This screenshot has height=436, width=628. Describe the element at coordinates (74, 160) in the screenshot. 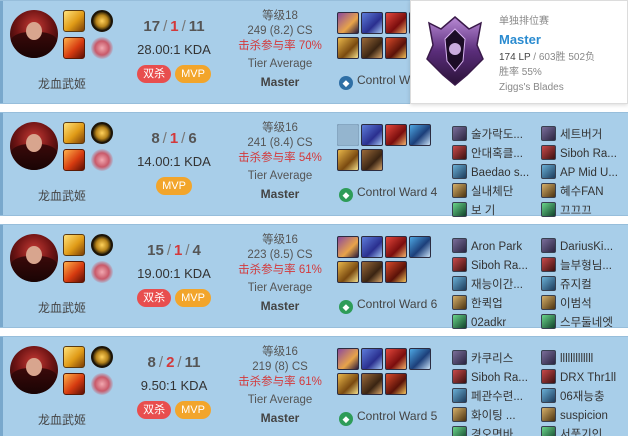

I see `ignite-spell-icon` at that location.